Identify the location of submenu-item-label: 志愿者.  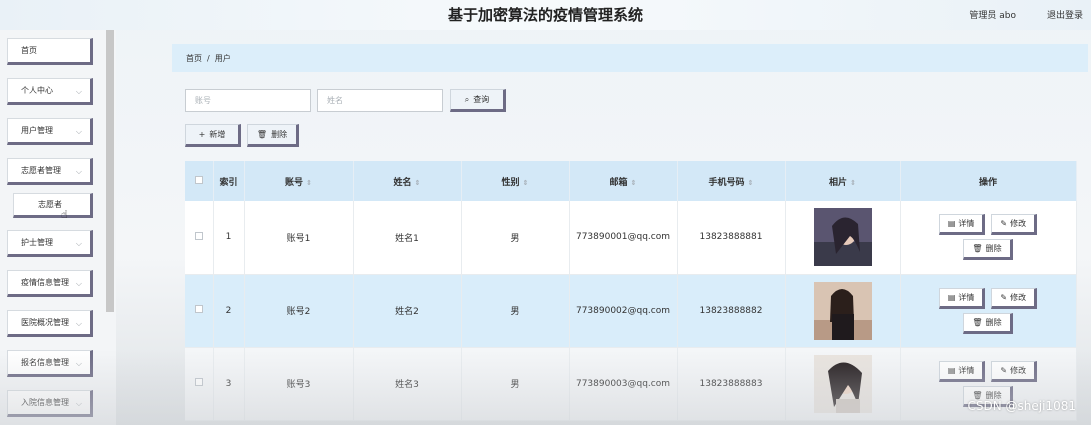
(50, 204).